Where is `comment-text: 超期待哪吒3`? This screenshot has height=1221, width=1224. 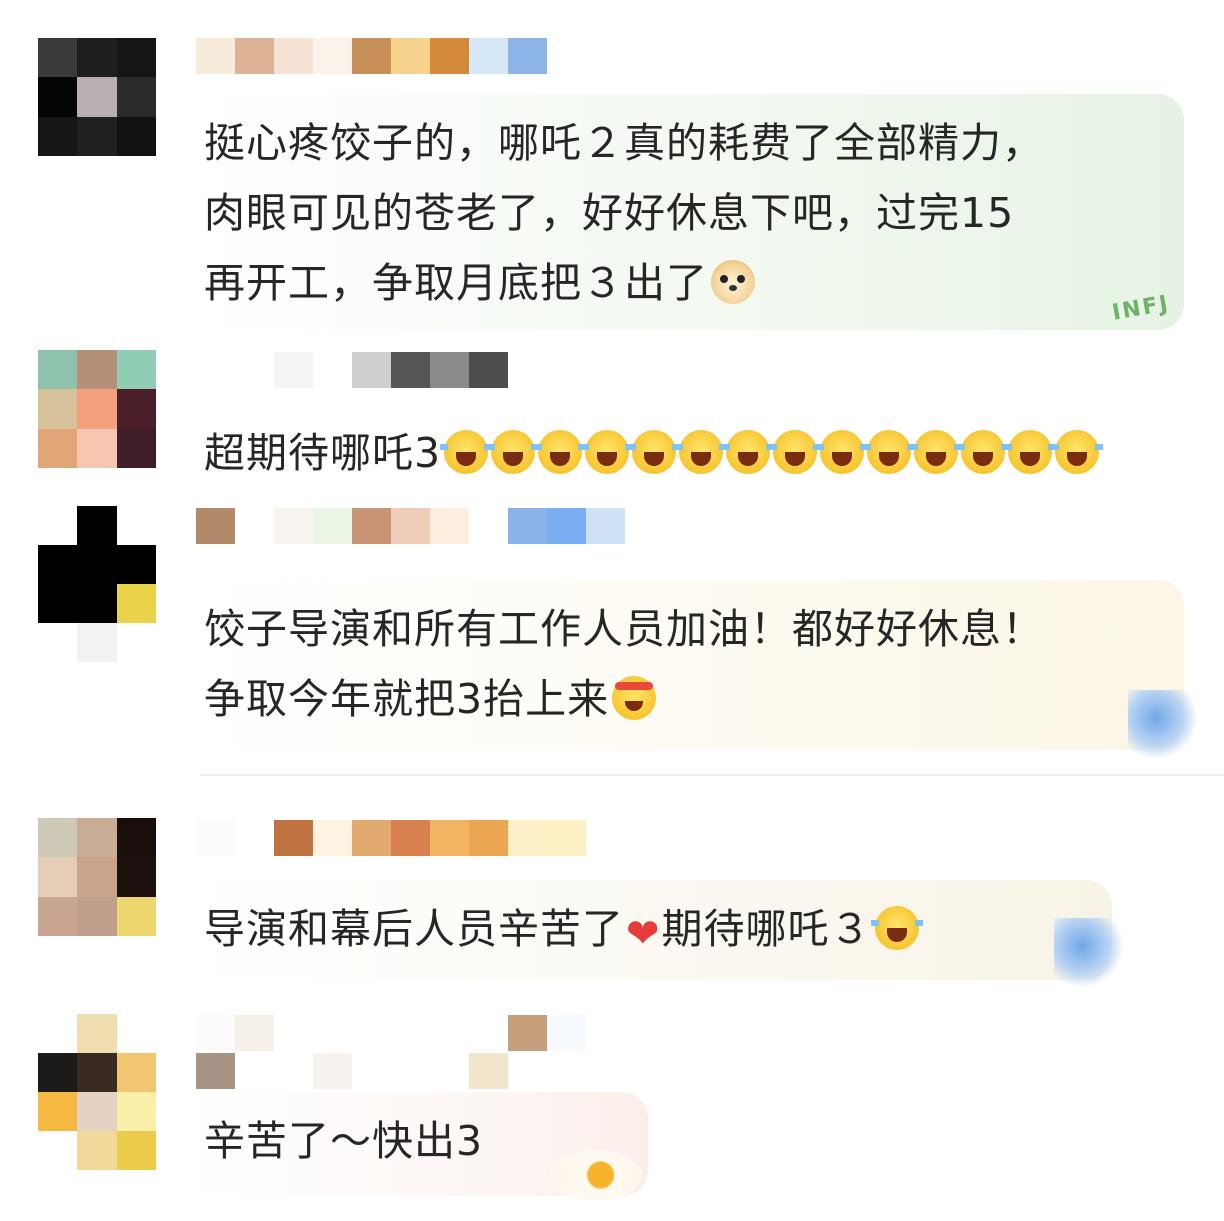
comment-text: 超期待哪吒3 is located at coordinates (323, 453).